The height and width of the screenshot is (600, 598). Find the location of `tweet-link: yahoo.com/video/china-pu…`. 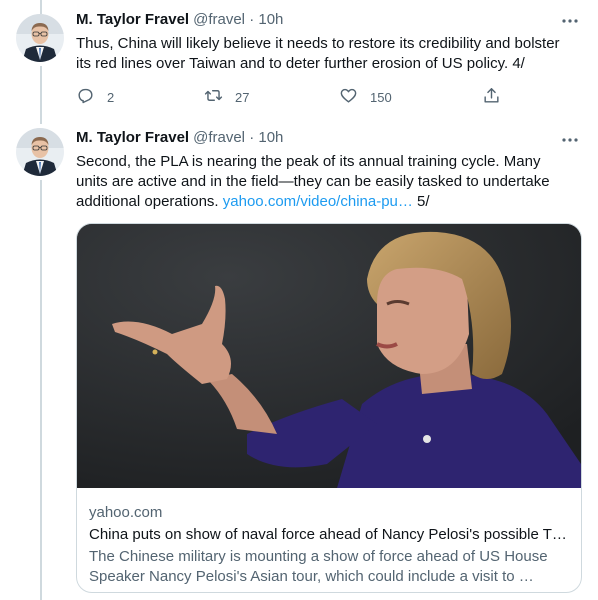

tweet-link: yahoo.com/video/china-pu… is located at coordinates (318, 201).